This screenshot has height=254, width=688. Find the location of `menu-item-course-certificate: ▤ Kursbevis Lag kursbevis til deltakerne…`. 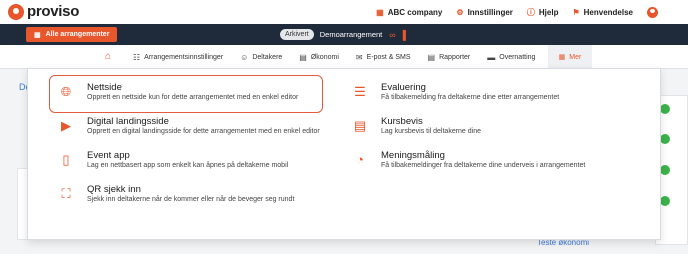

menu-item-course-certificate: ▤ Kursbevis Lag kursbevis til deltakerne… is located at coordinates (416, 126).